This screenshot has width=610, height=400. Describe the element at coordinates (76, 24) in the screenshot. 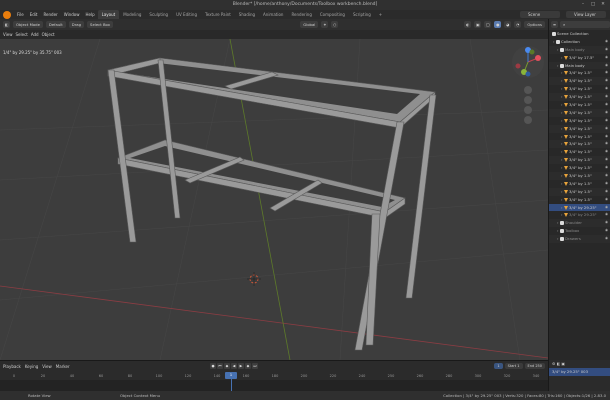

I see `drag-selector: Drag` at that location.